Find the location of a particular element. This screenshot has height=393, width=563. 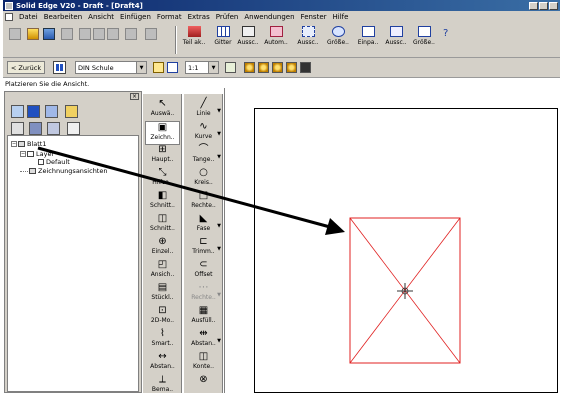

tree-node-drawing-views: Zeichnungsansichten is located at coordinates (63, 171).